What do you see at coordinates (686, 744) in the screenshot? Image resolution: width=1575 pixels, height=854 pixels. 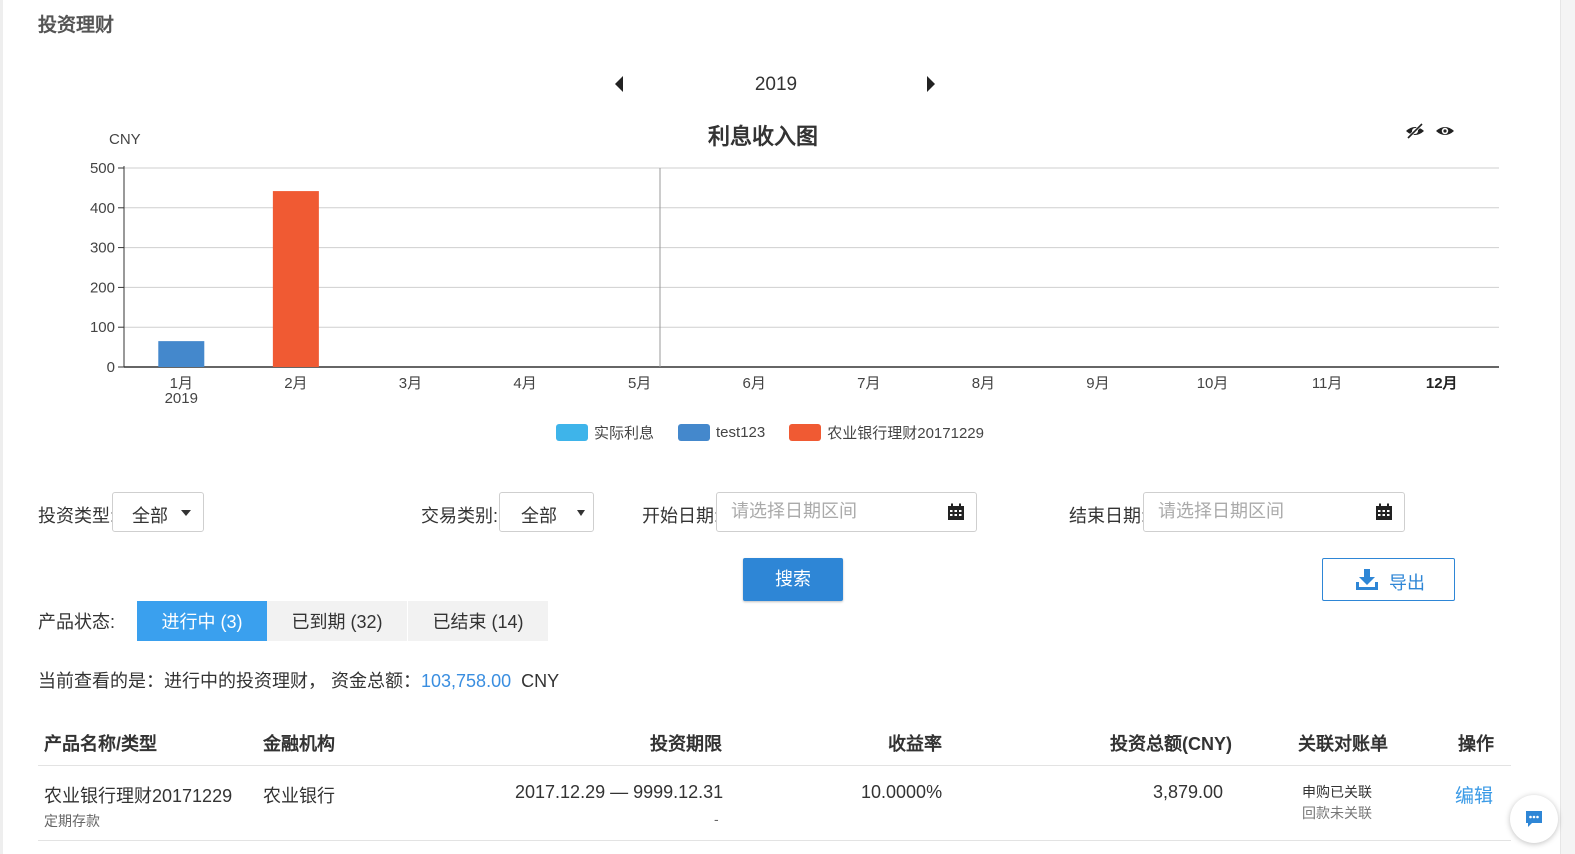 I see `col-header-period: 投资期限` at bounding box center [686, 744].